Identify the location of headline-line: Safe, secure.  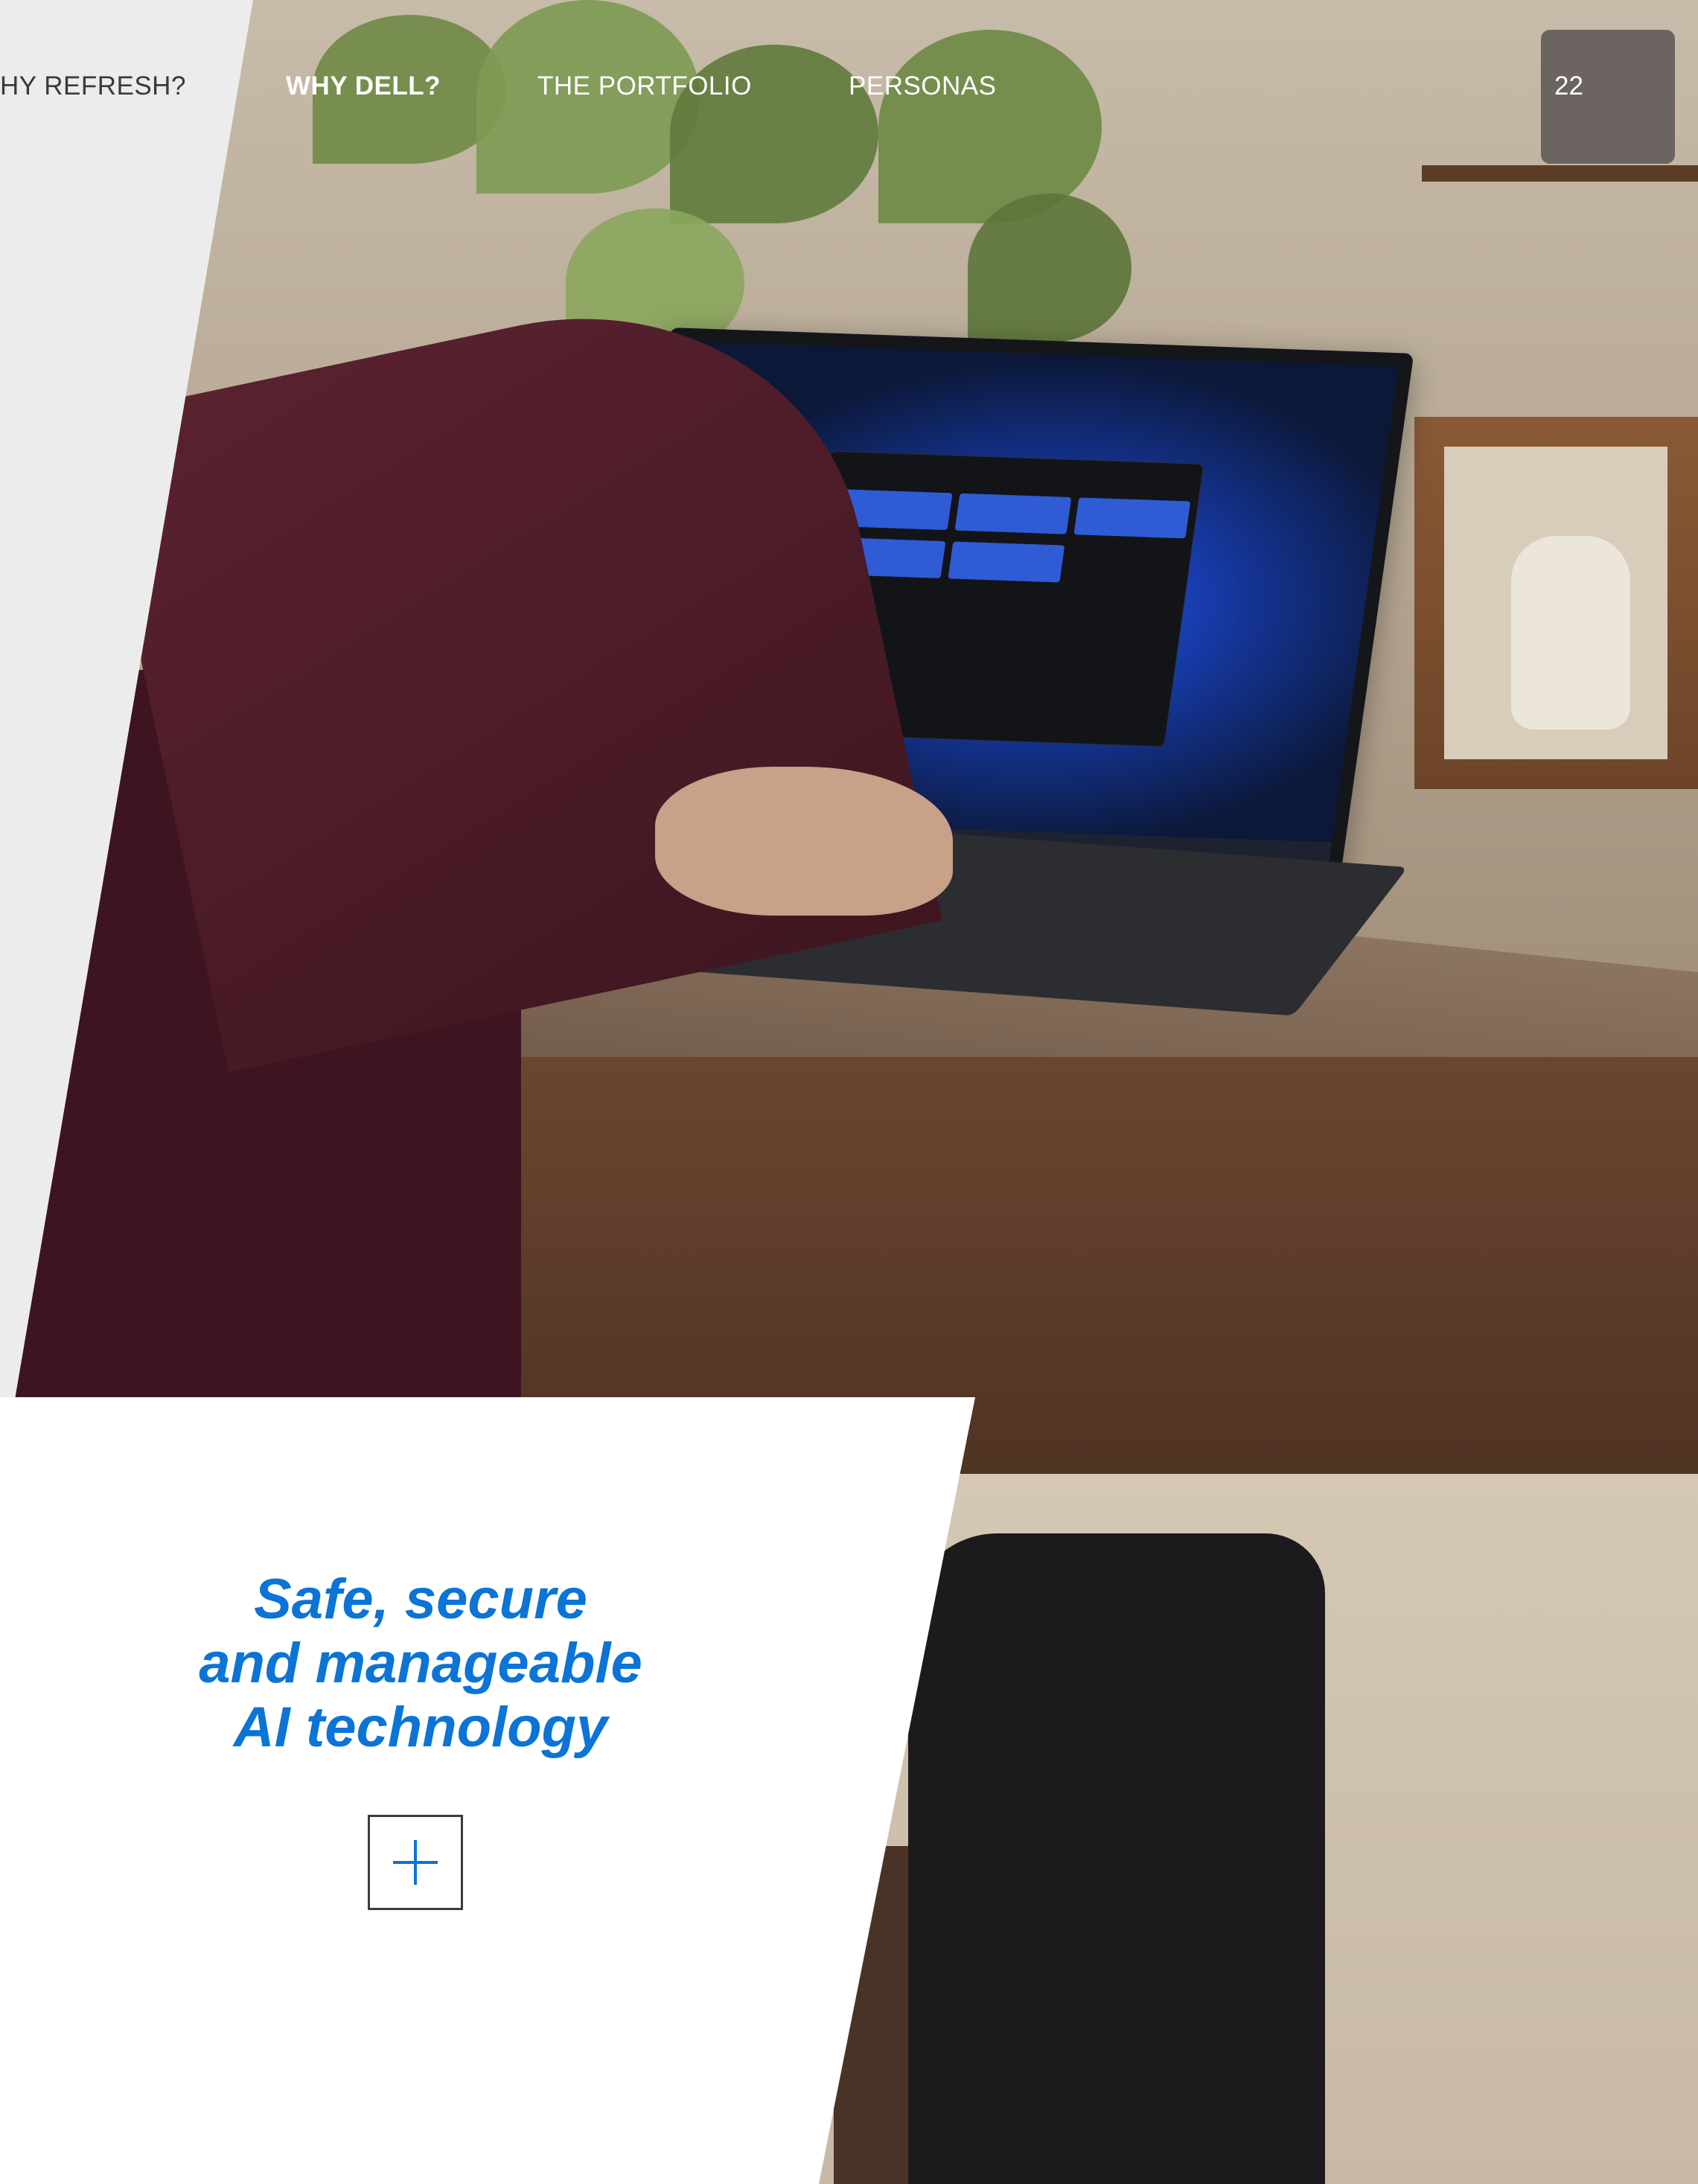
(420, 1599).